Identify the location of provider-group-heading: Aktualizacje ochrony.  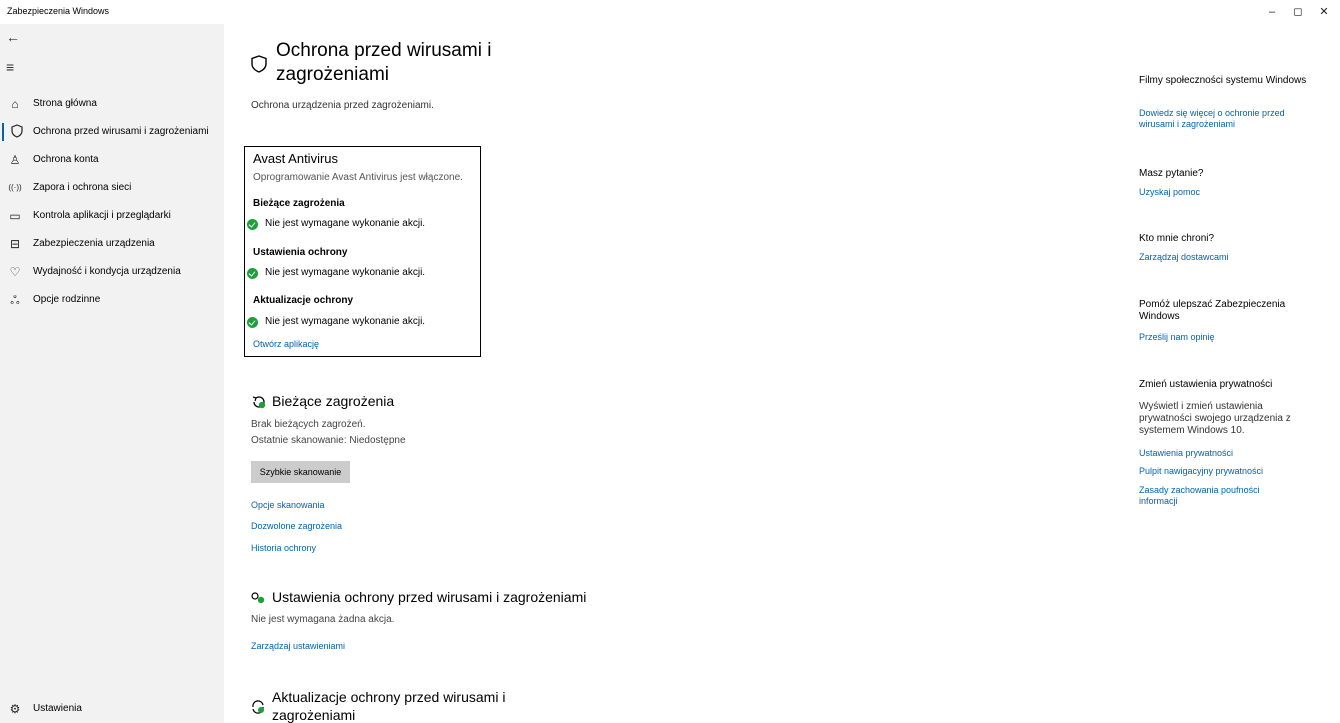
(303, 300).